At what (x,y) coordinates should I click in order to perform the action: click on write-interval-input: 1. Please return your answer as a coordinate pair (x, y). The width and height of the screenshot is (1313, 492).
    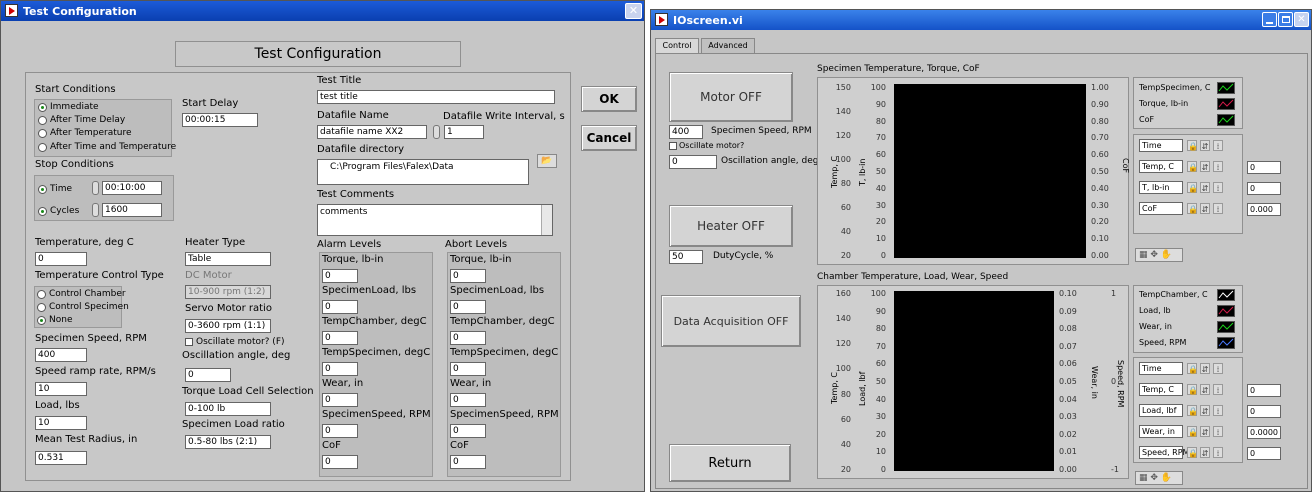
    Looking at the image, I should click on (464, 132).